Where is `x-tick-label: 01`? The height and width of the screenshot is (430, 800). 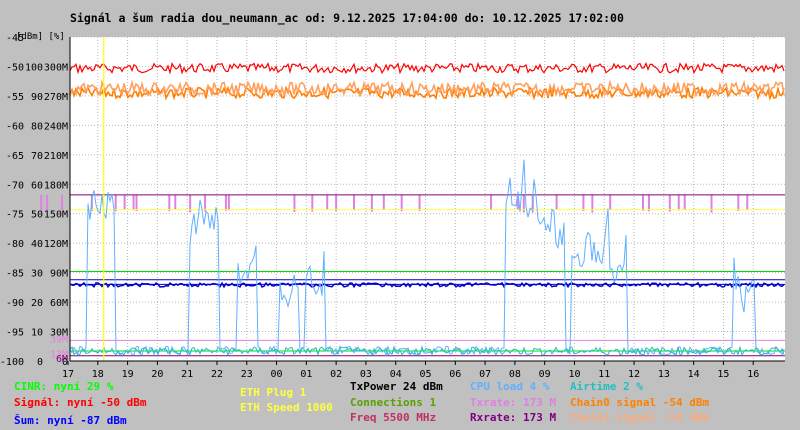 x-tick-label: 01 is located at coordinates (306, 373).